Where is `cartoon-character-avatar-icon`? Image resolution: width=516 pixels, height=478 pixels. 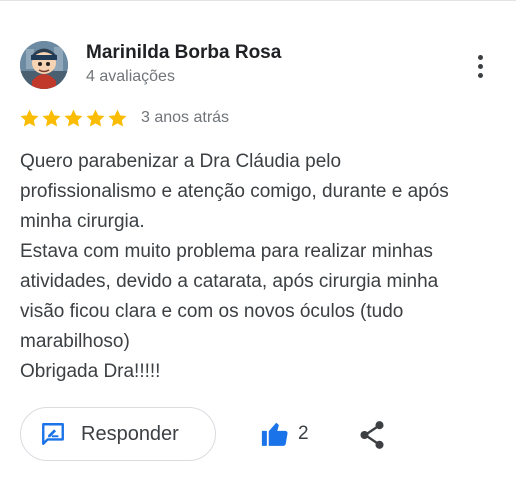
cartoon-character-avatar-icon is located at coordinates (44, 65).